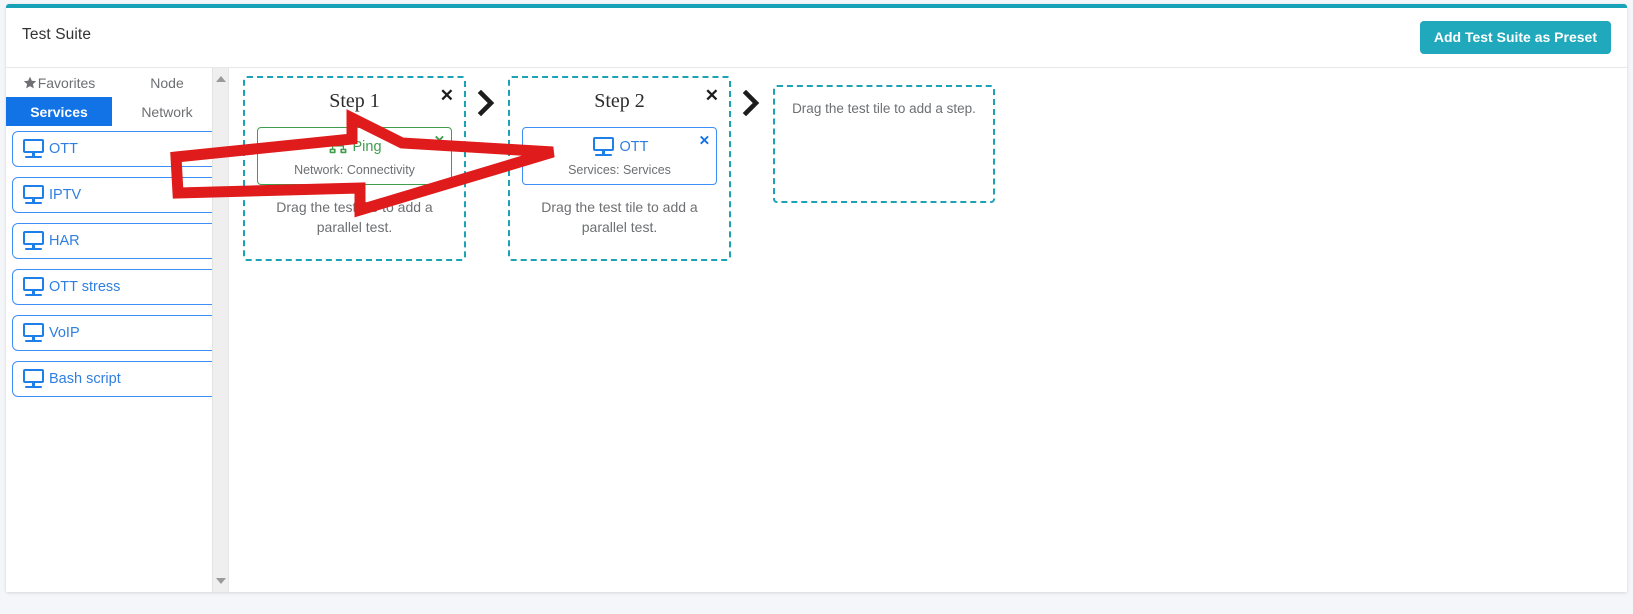  I want to click on test-tile-head: Ping, so click(354, 147).